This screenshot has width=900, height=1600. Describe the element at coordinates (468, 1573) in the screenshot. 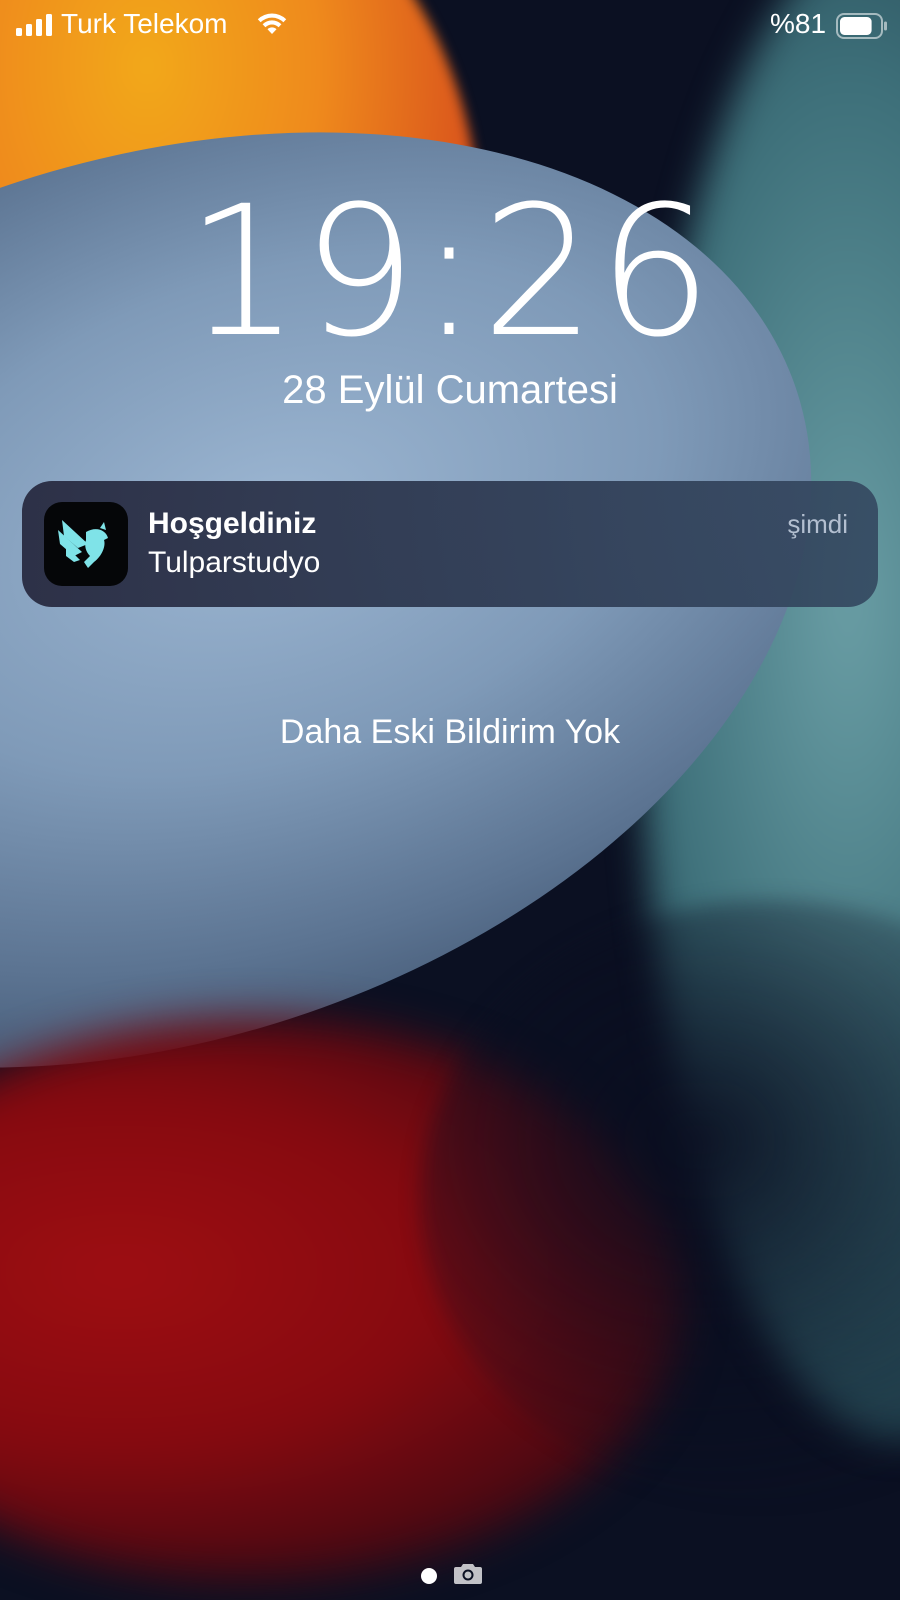

I see `camera-icon` at that location.